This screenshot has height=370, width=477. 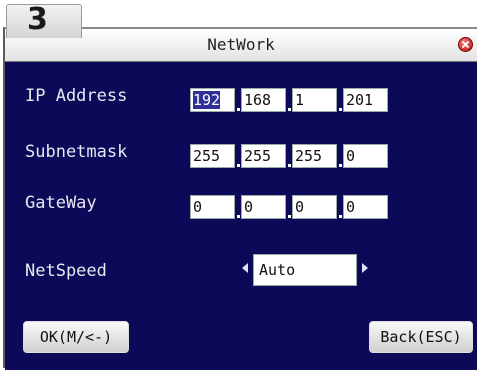 I want to click on back-button: Back(ESC), so click(x=421, y=337).